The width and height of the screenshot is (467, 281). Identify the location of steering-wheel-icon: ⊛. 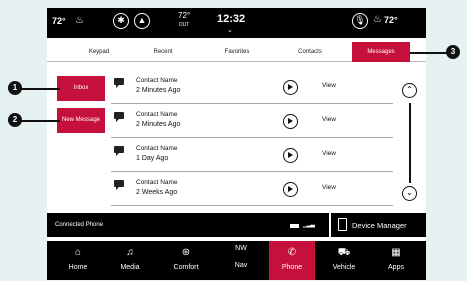
(186, 252).